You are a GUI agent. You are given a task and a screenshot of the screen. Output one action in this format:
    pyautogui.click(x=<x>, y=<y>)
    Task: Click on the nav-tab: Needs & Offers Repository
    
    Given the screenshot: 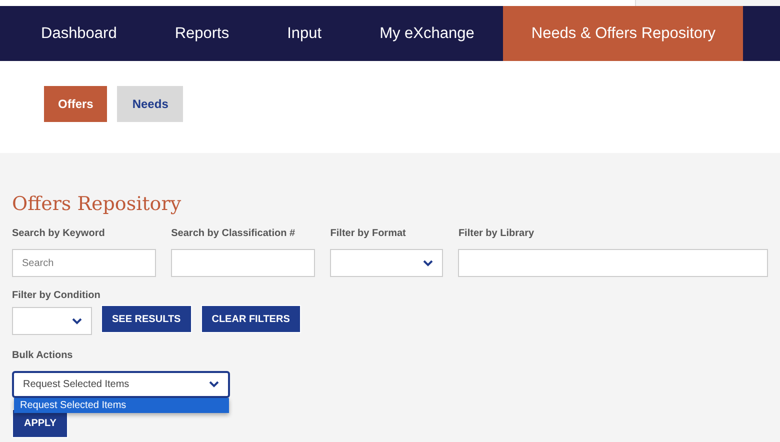 What is the action you would take?
    pyautogui.click(x=623, y=33)
    